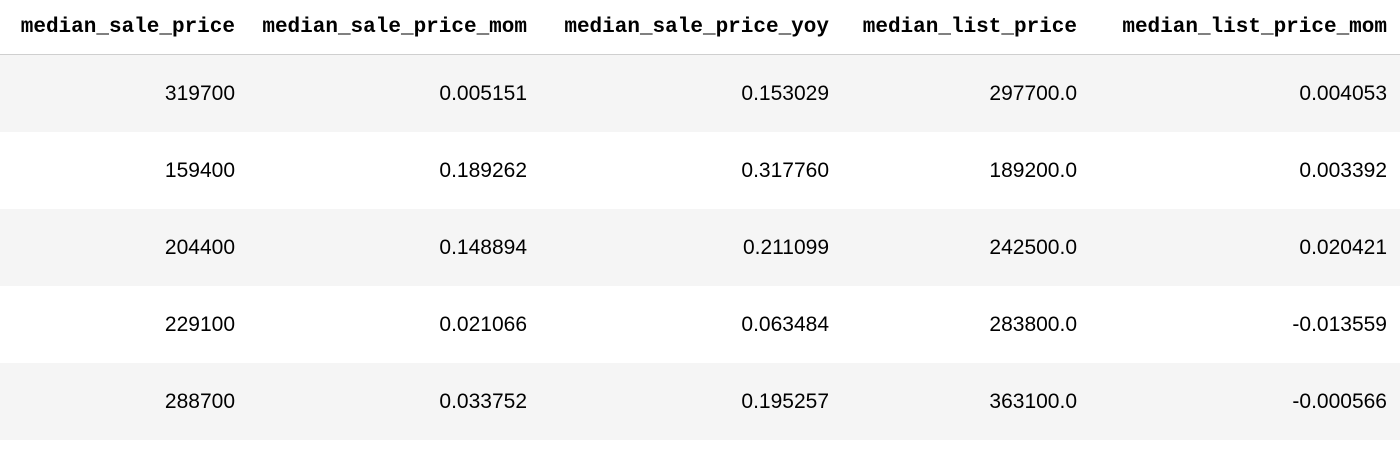  I want to click on cell-median-sale-price-yoy: 0.063484, so click(691, 324).